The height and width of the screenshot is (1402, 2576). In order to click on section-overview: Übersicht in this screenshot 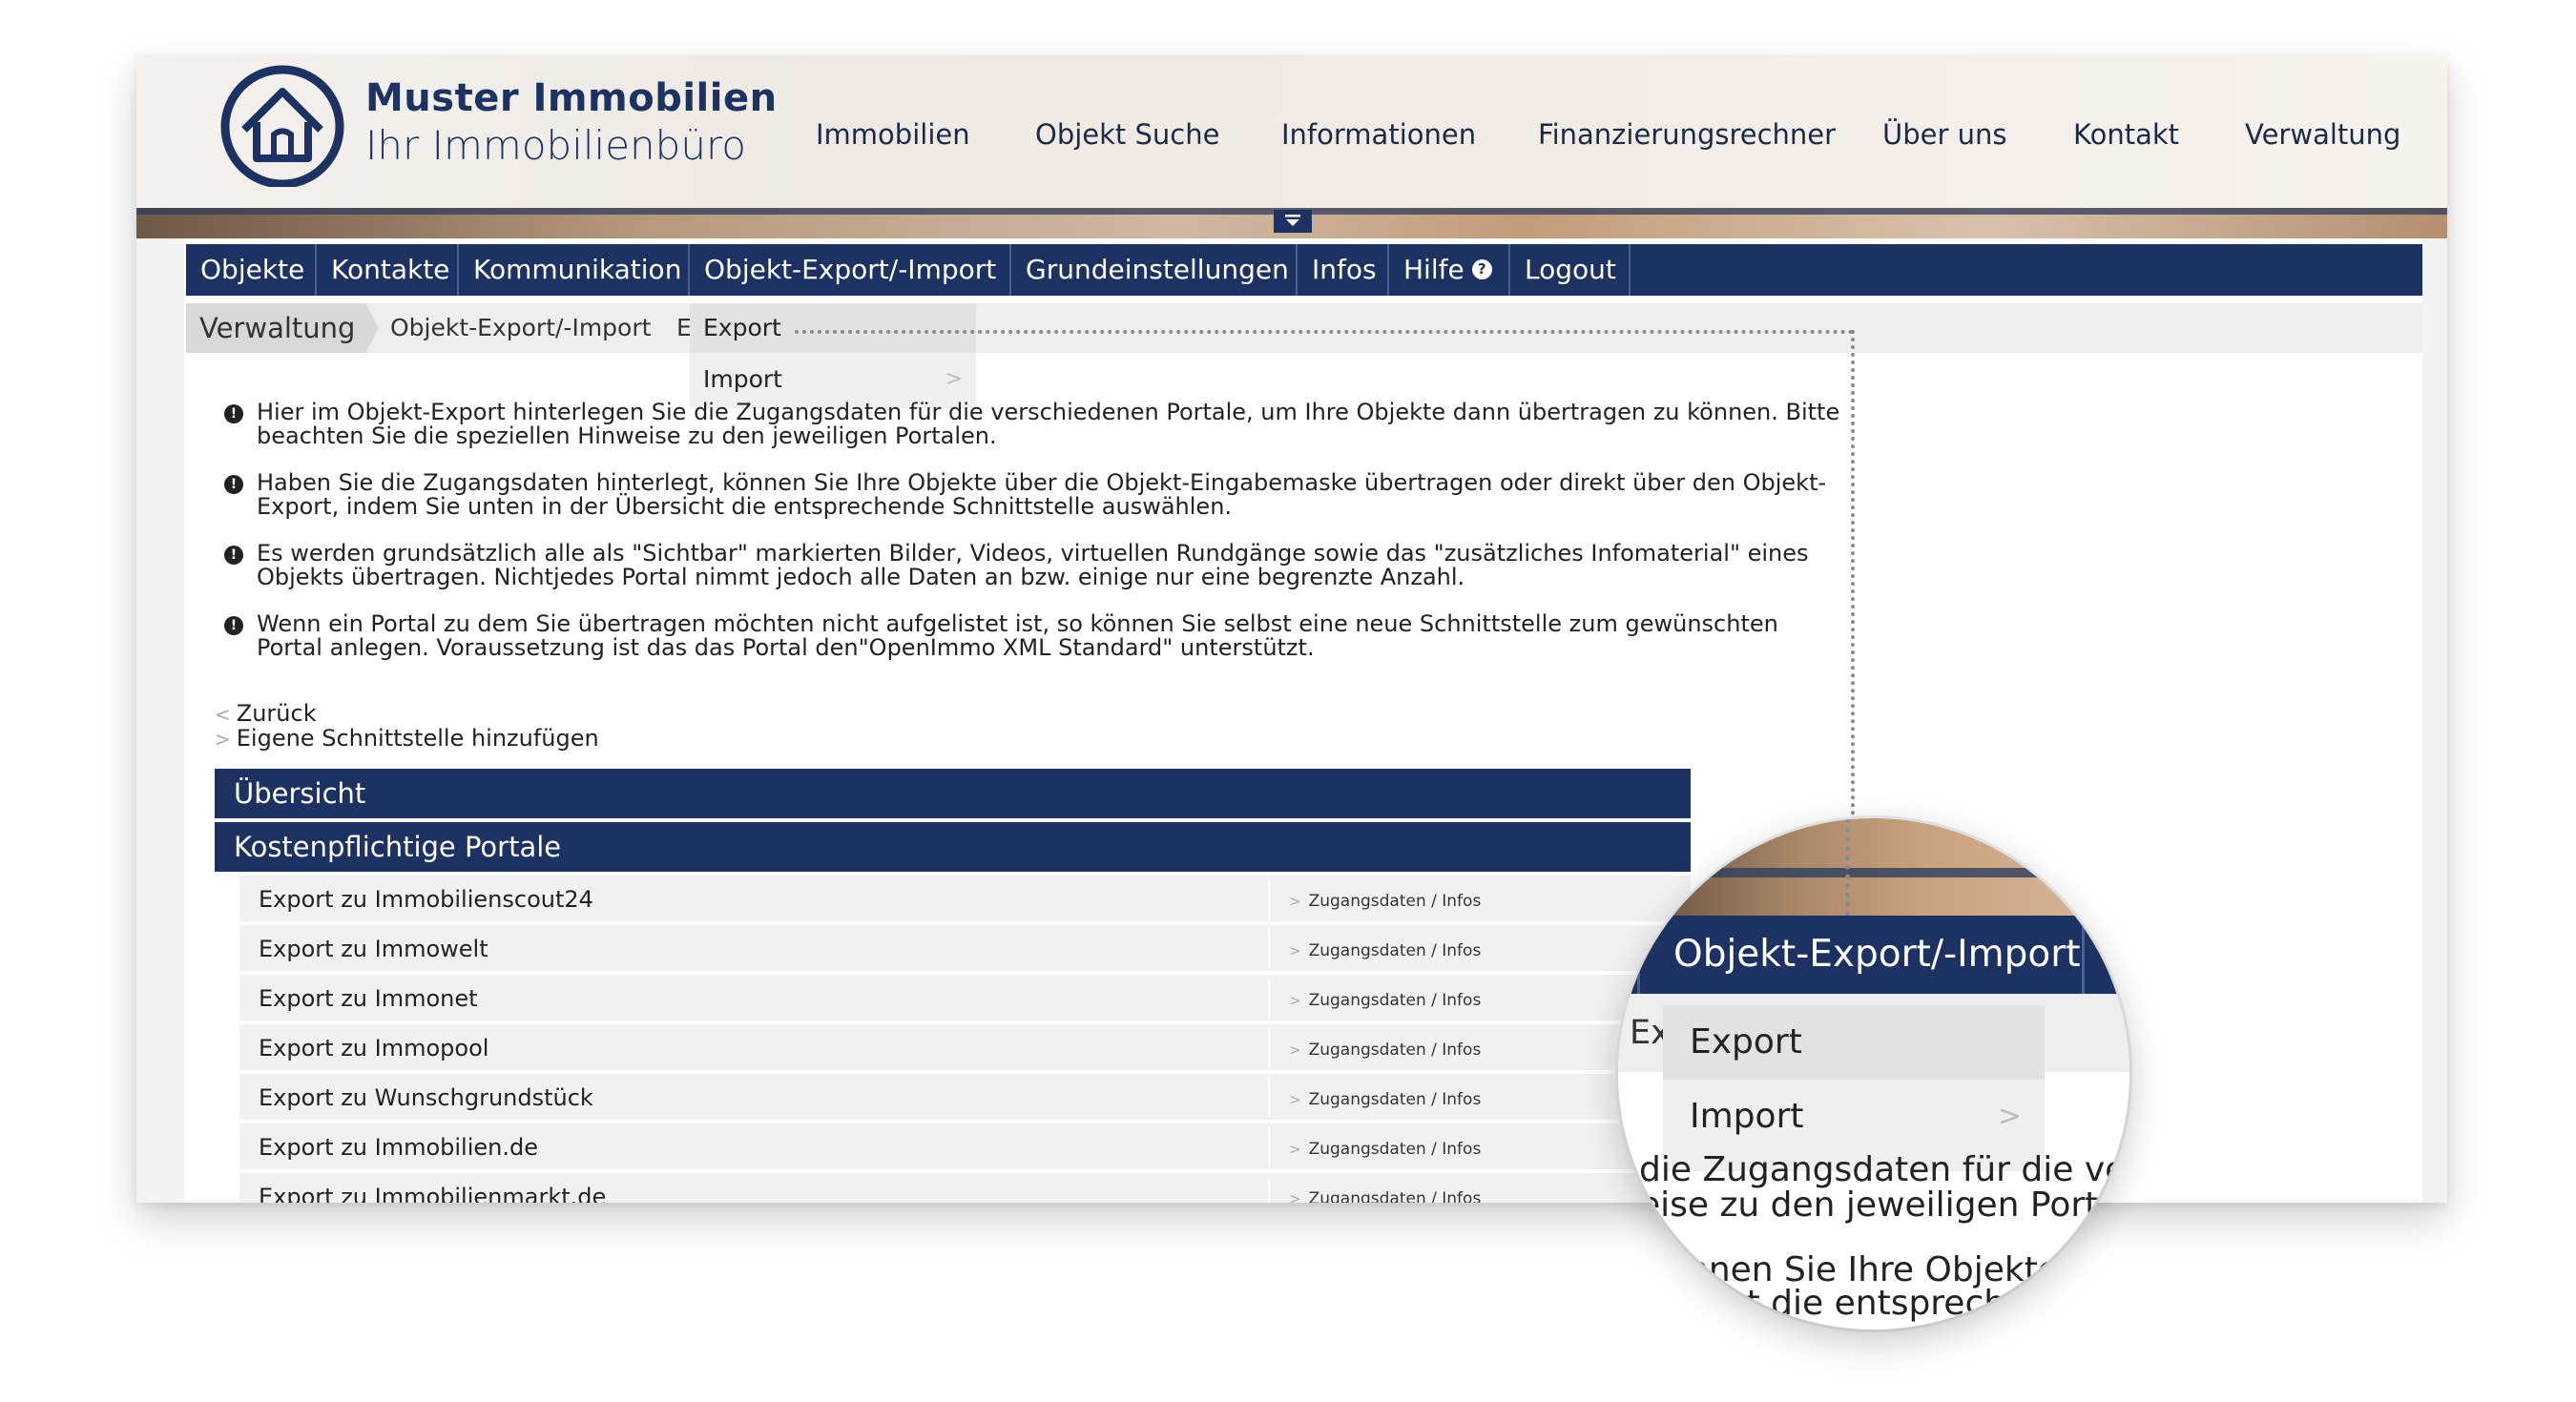, I will do `click(953, 793)`.